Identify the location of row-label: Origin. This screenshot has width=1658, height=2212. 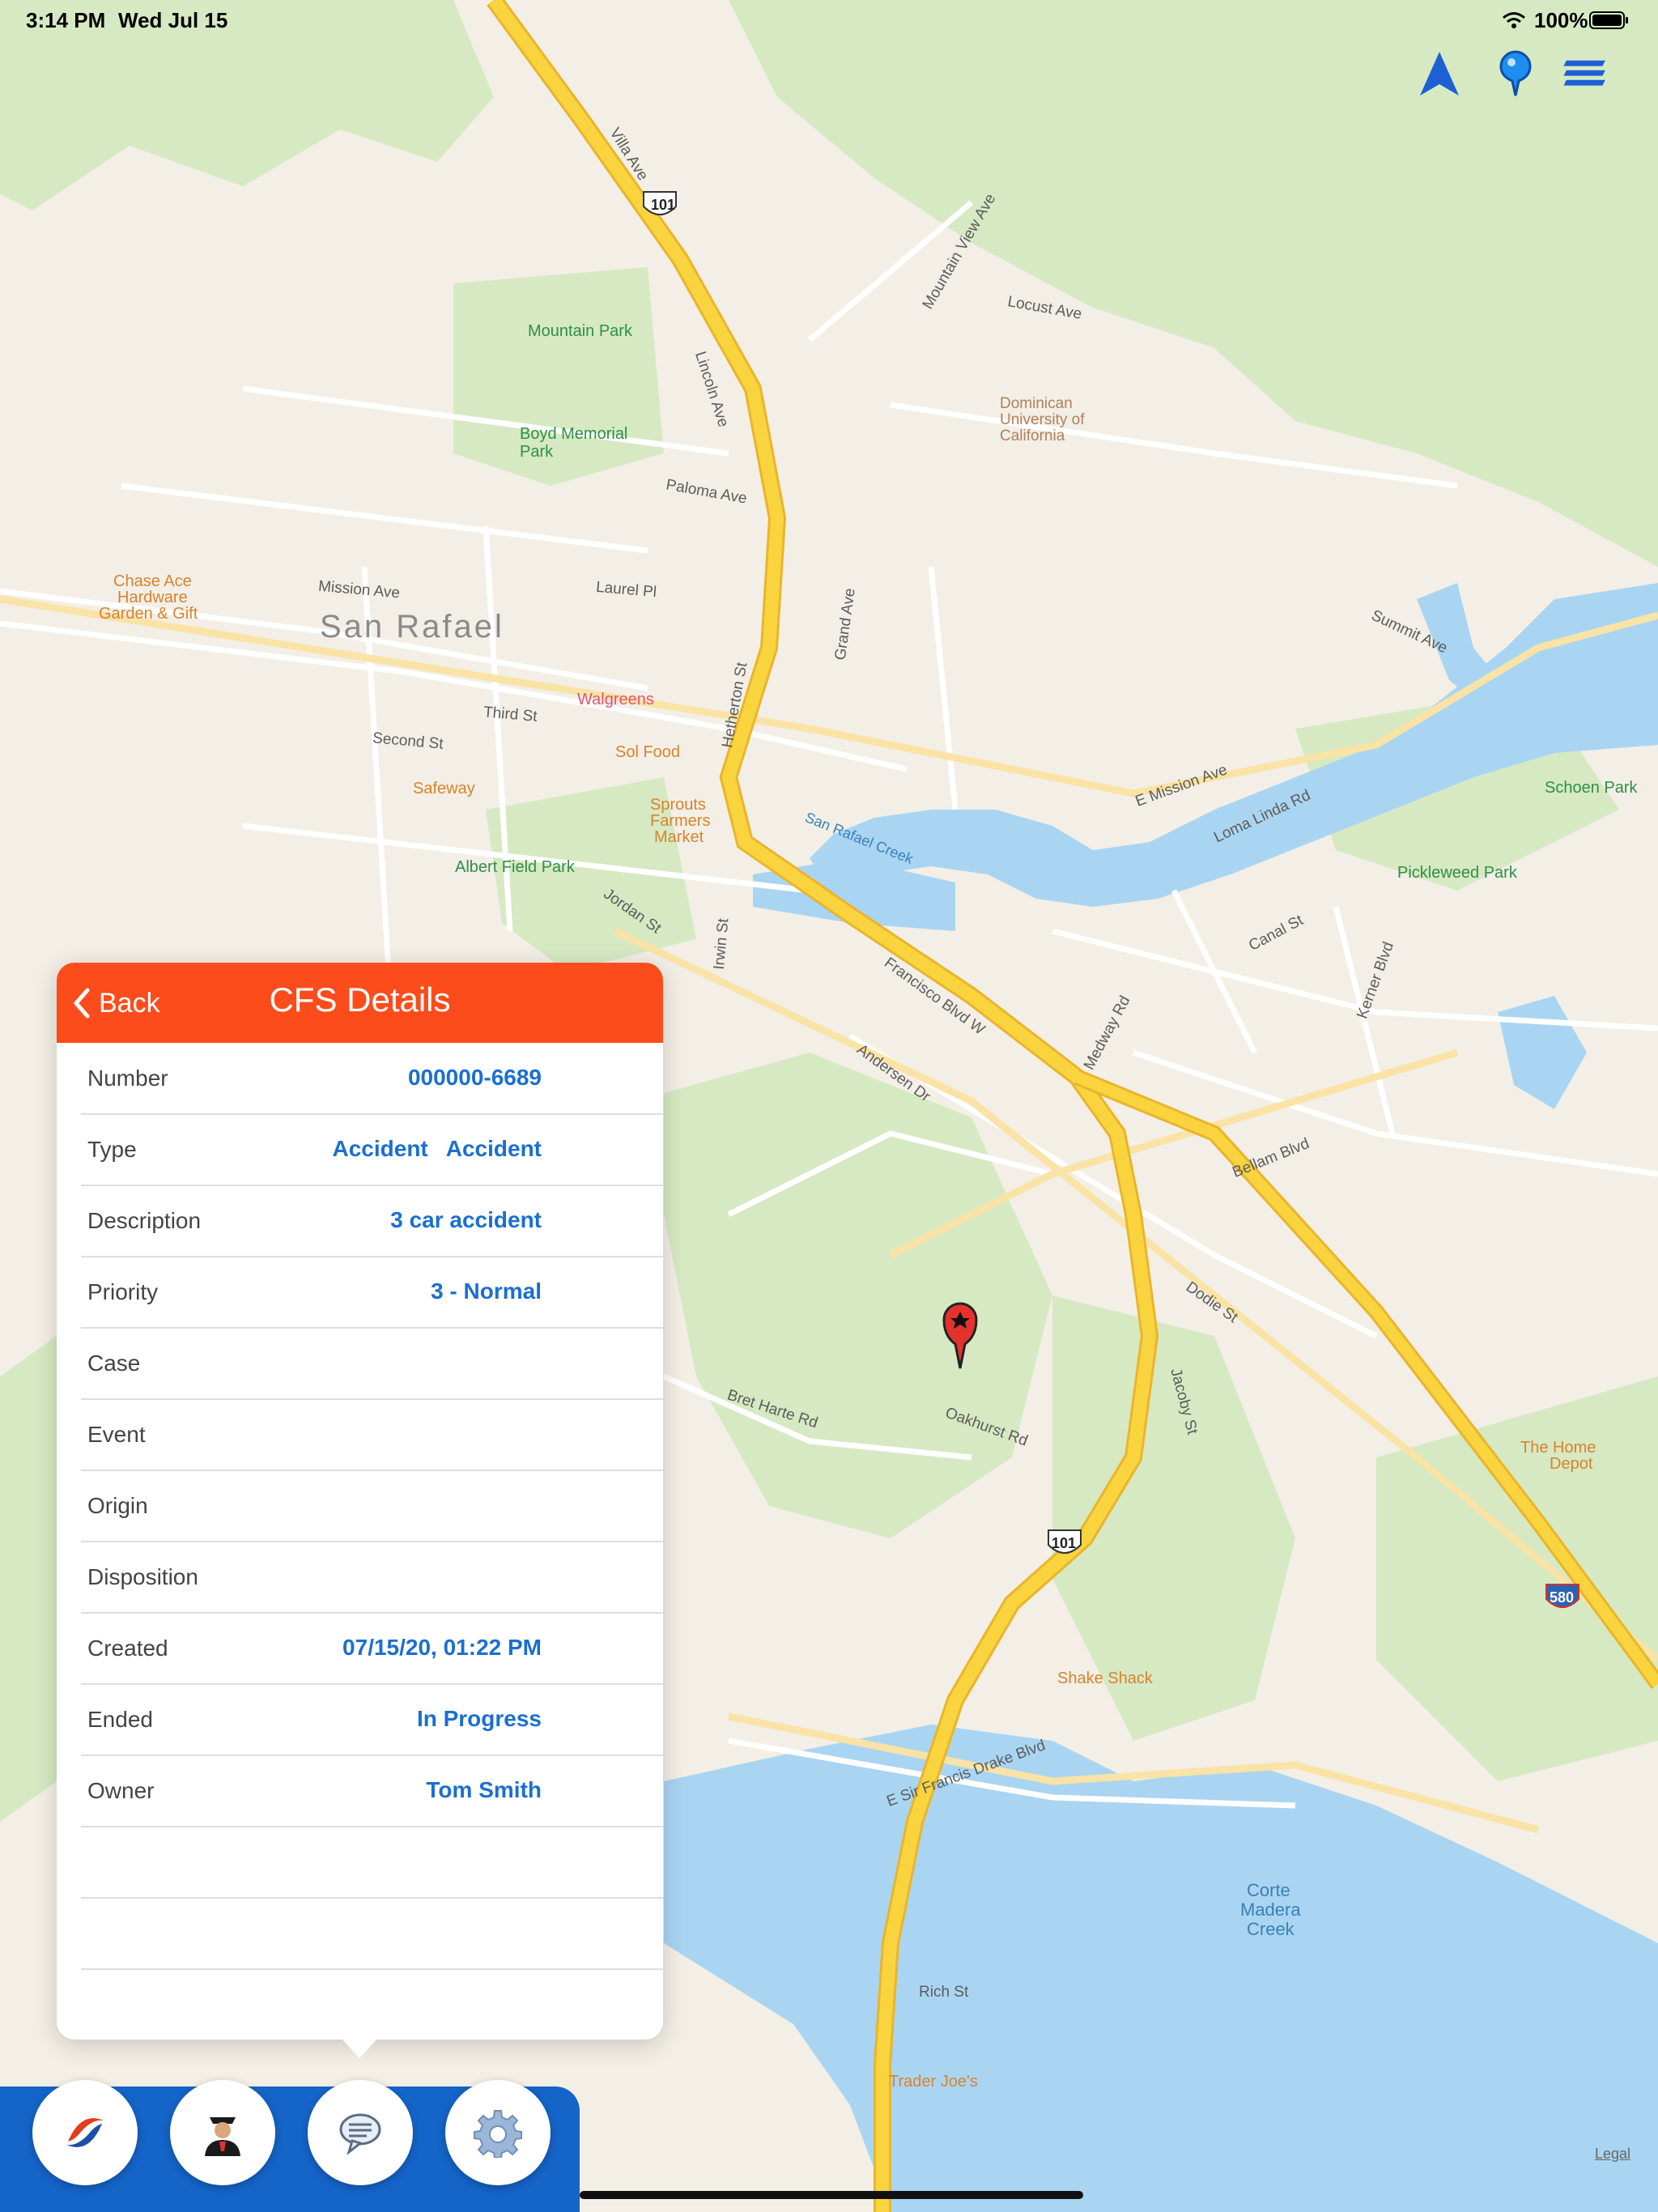
(117, 1506).